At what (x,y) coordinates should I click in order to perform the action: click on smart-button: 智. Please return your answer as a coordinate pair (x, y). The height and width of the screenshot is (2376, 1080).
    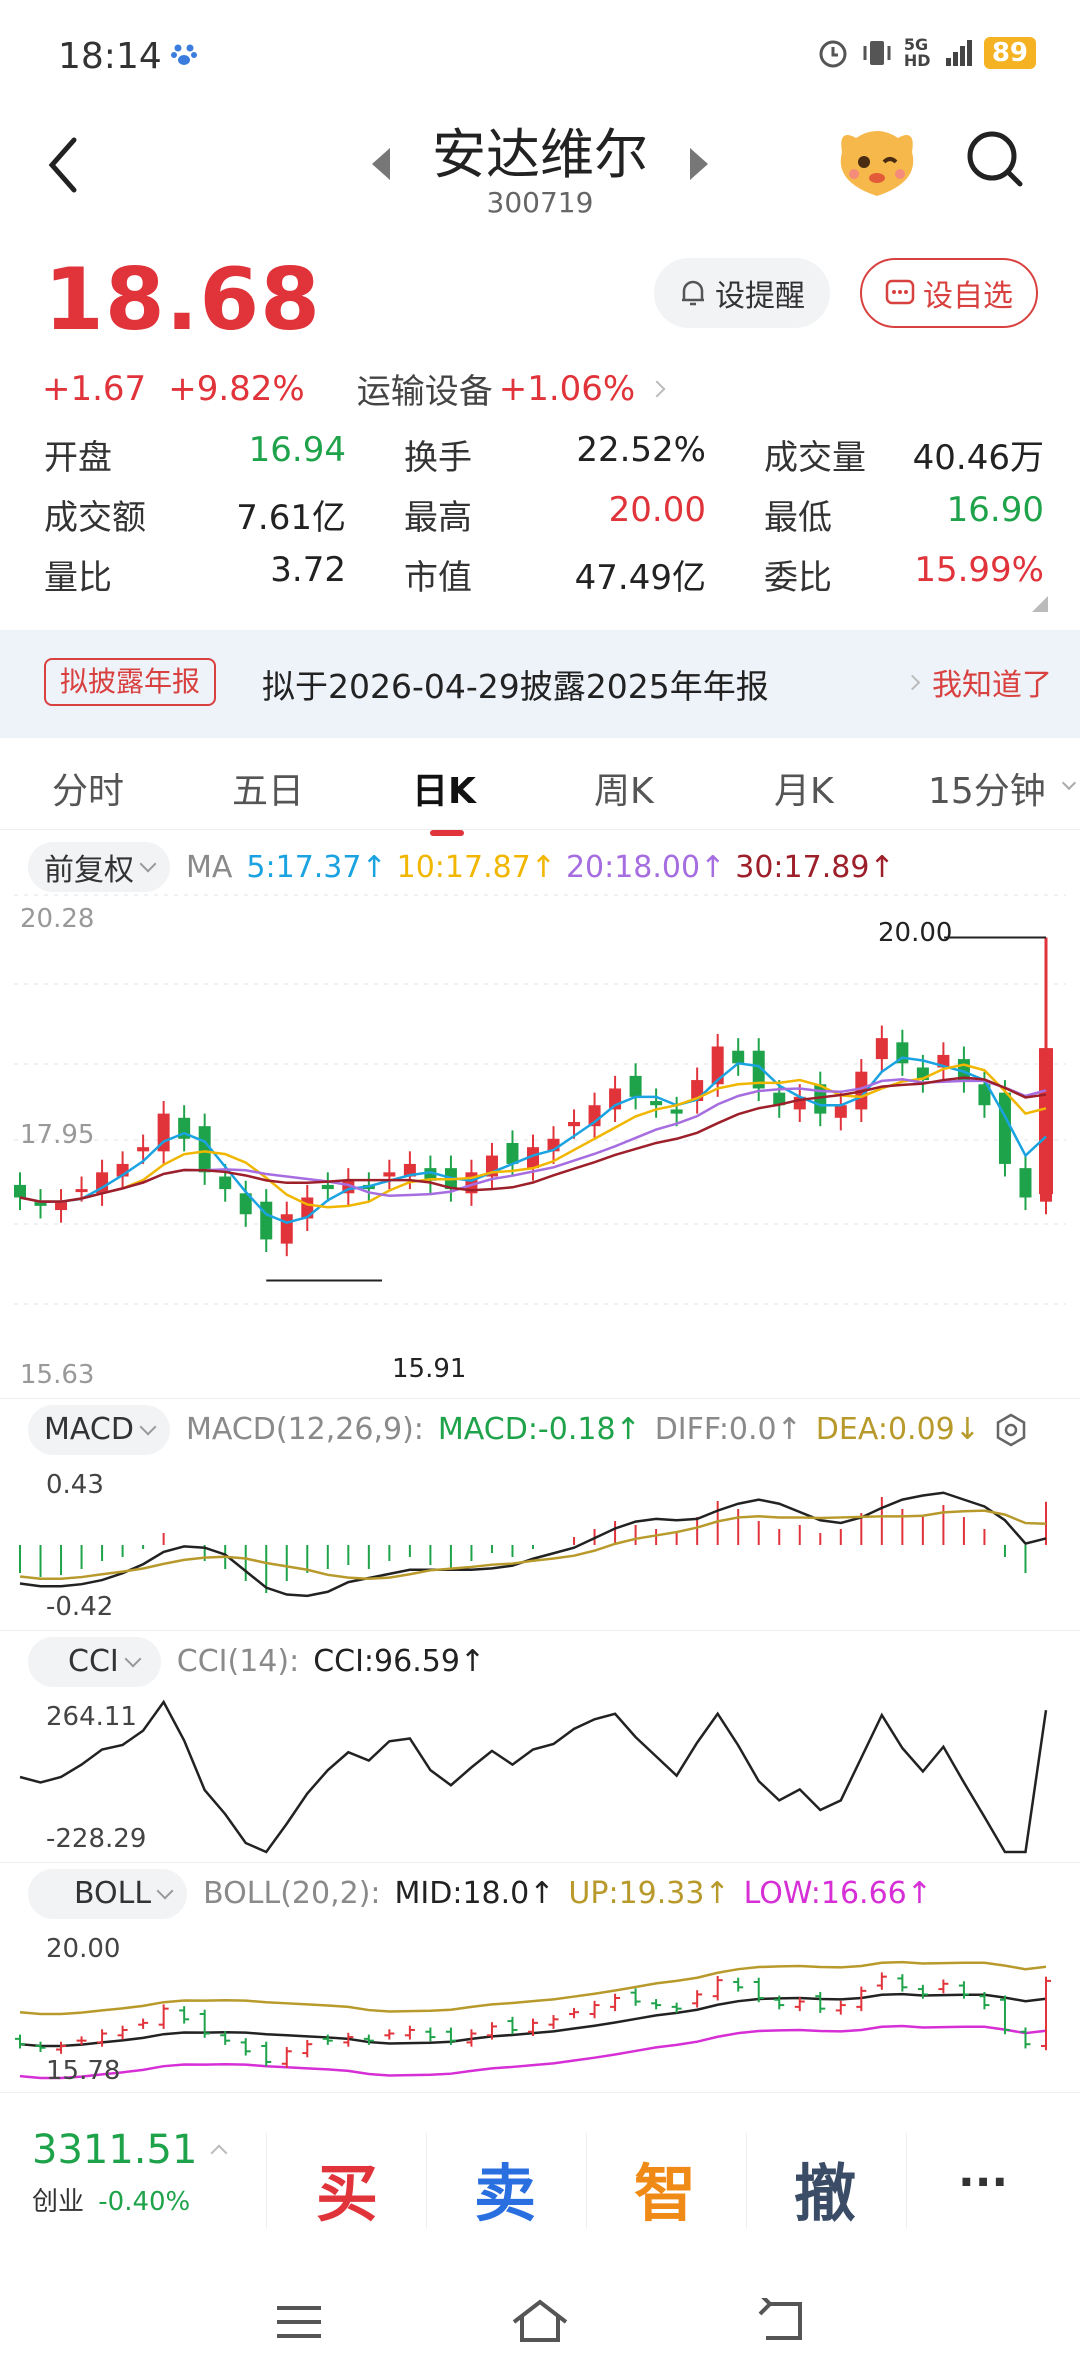
    Looking at the image, I should click on (665, 2188).